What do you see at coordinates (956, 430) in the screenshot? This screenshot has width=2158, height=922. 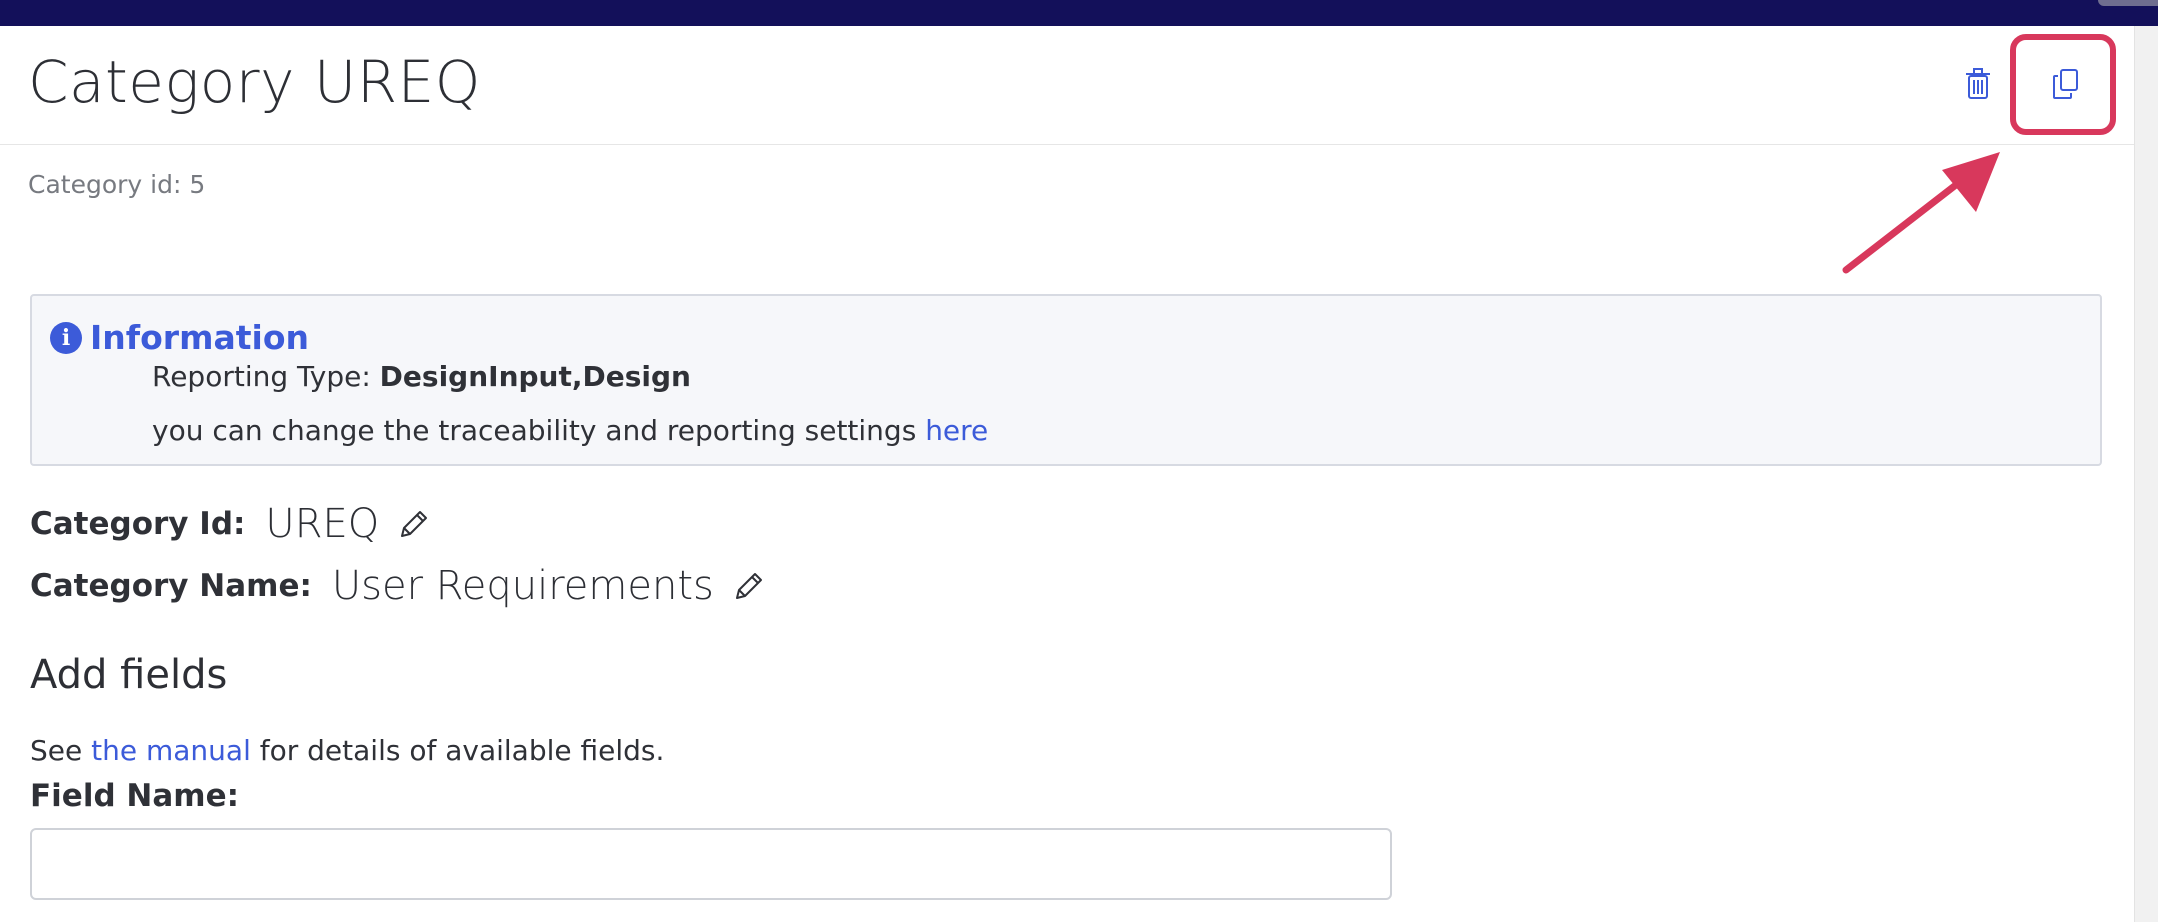 I see `settings-here-link: here` at bounding box center [956, 430].